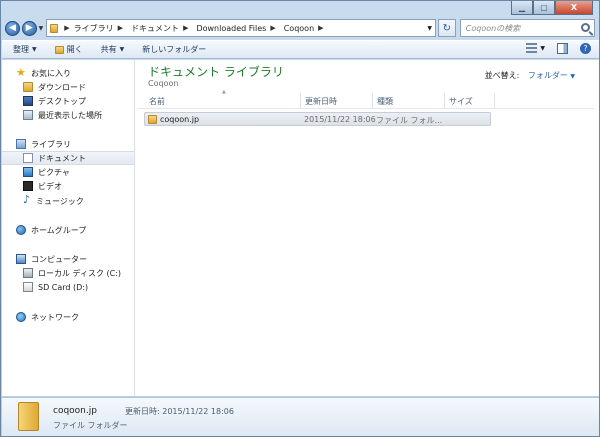 This screenshot has height=437, width=600. What do you see at coordinates (237, 28) in the screenshot?
I see `breadcrumb-downloaded-files: Downloaded Files ▶` at bounding box center [237, 28].